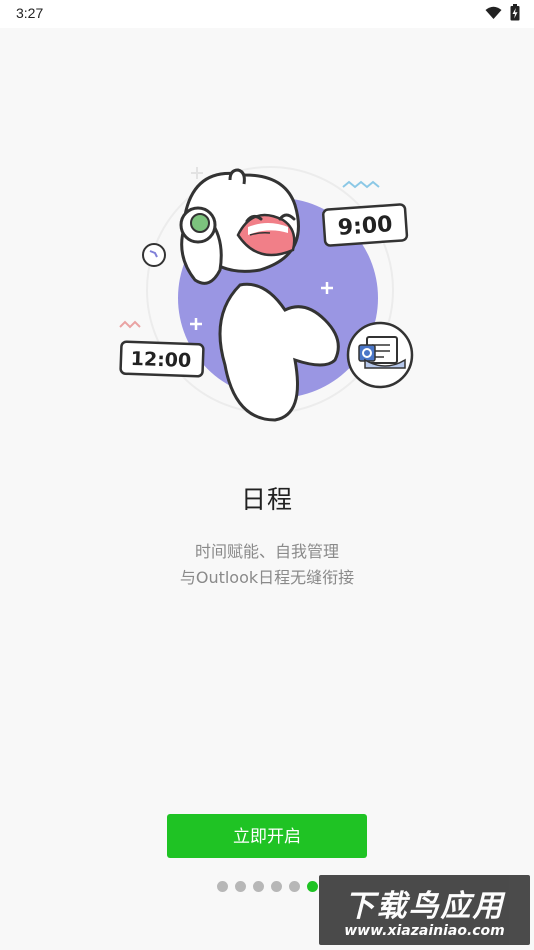  What do you see at coordinates (267, 836) in the screenshot?
I see `start-button: 立即开启` at bounding box center [267, 836].